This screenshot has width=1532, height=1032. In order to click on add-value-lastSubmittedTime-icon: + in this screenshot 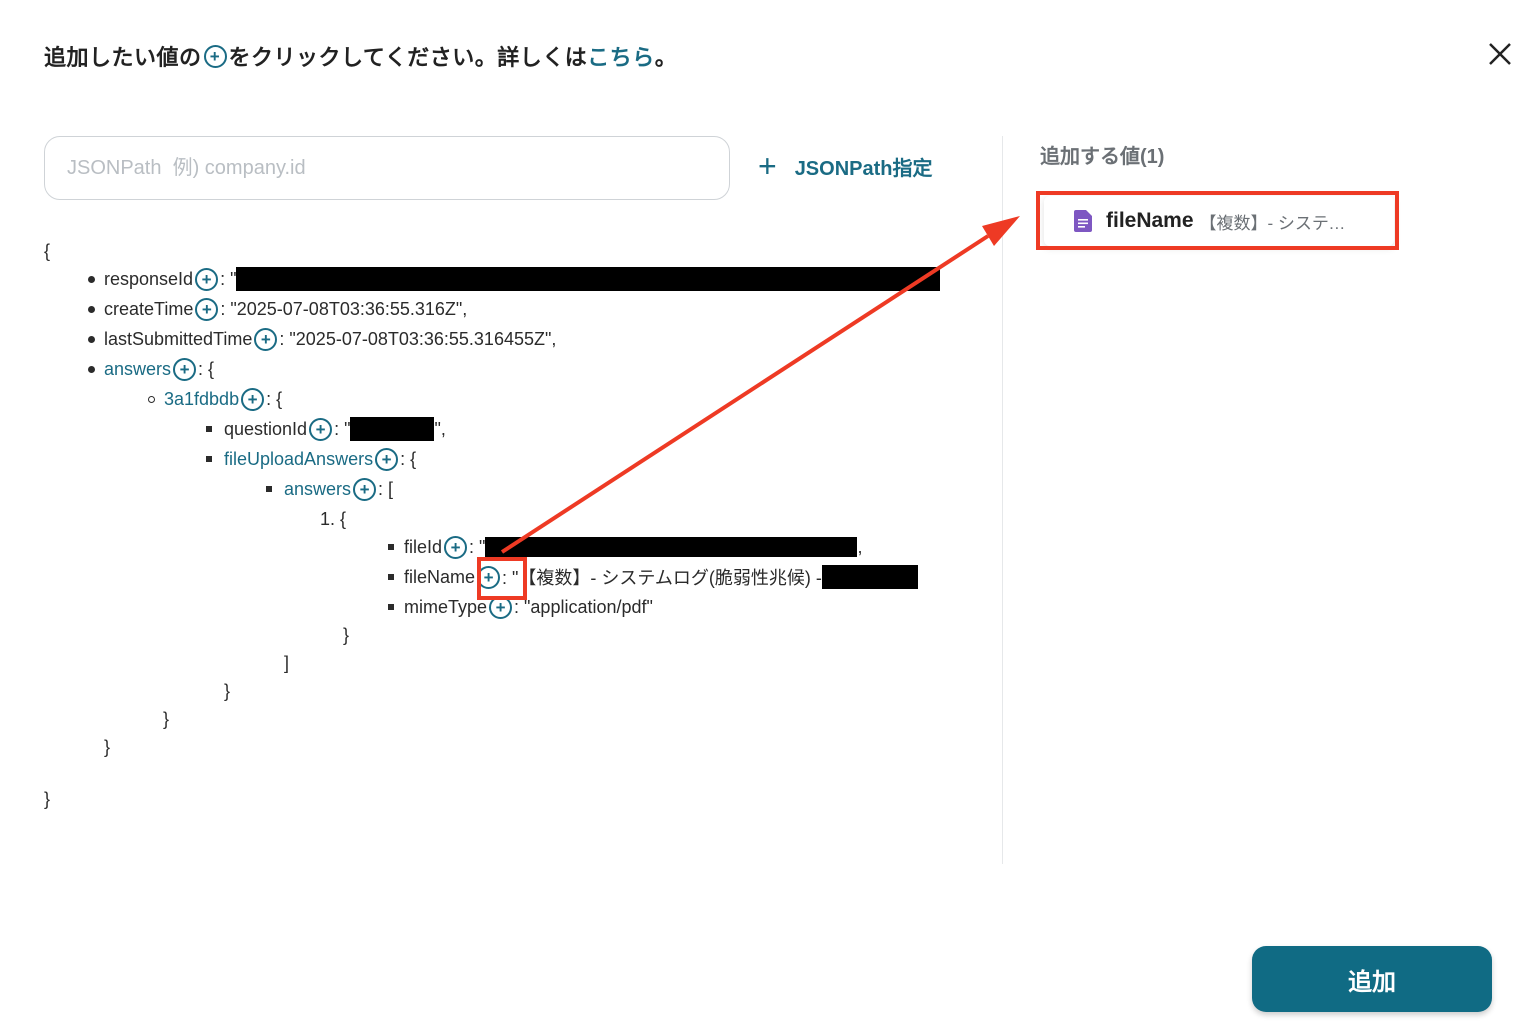, I will do `click(266, 339)`.